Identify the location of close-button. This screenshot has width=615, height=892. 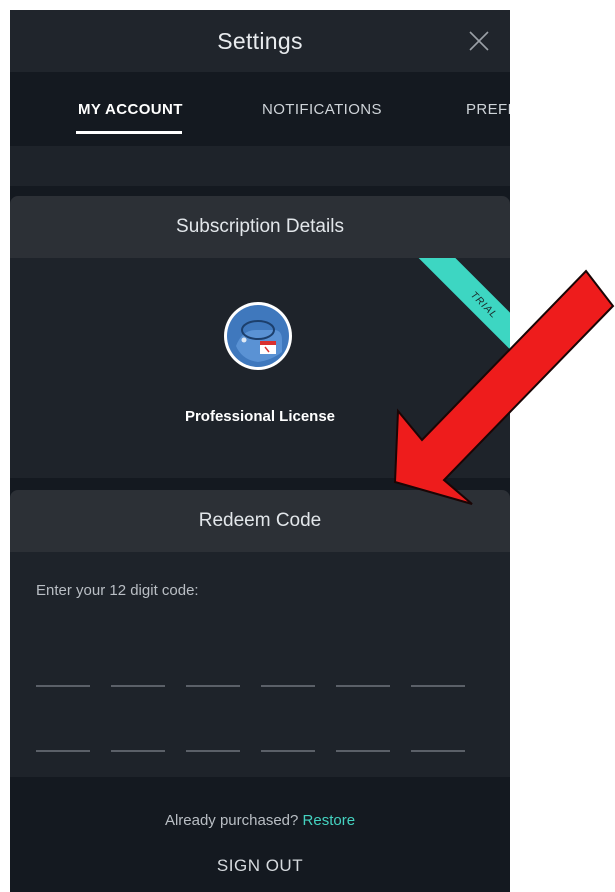
(479, 41).